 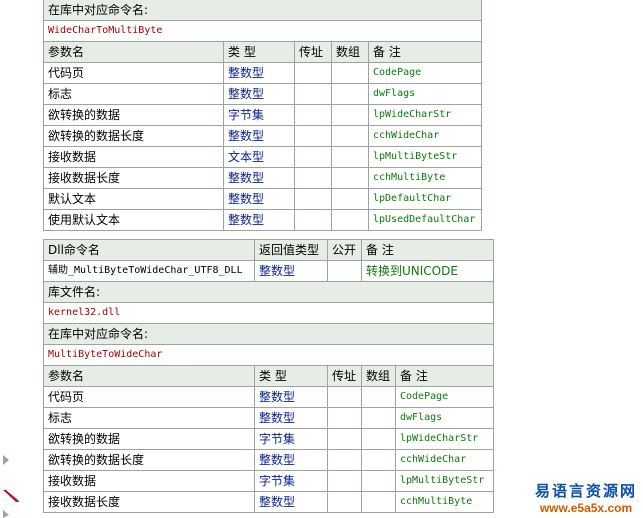 I want to click on file-value: kernel32.dll, so click(x=268, y=313).